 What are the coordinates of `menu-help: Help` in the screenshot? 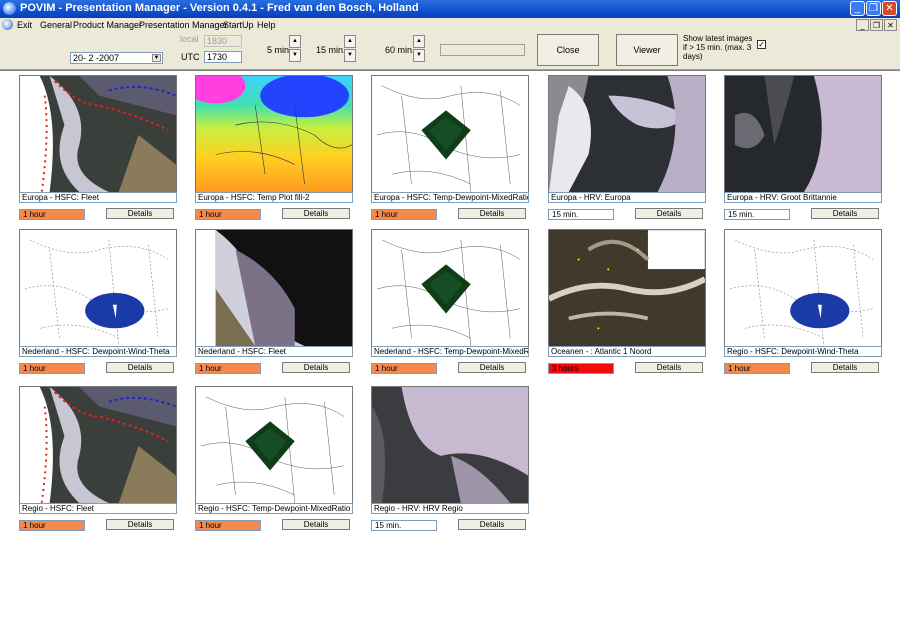 It's located at (266, 25).